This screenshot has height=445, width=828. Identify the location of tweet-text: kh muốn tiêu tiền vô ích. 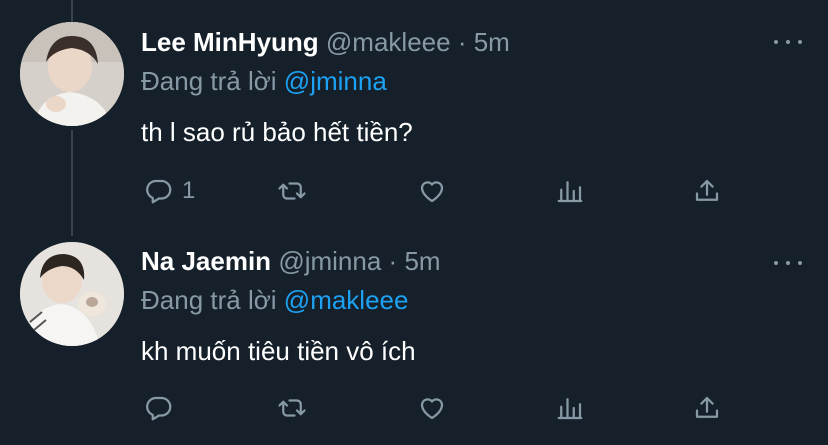
(278, 351).